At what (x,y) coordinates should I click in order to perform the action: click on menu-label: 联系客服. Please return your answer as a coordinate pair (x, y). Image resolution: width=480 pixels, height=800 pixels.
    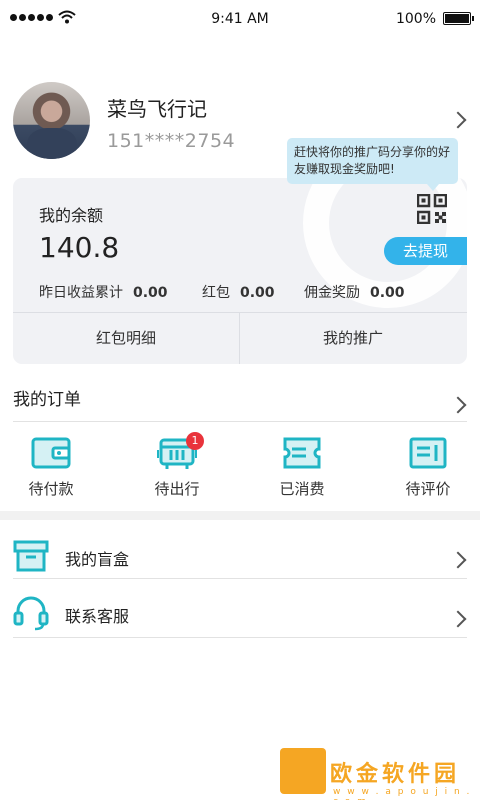
    Looking at the image, I should click on (97, 616).